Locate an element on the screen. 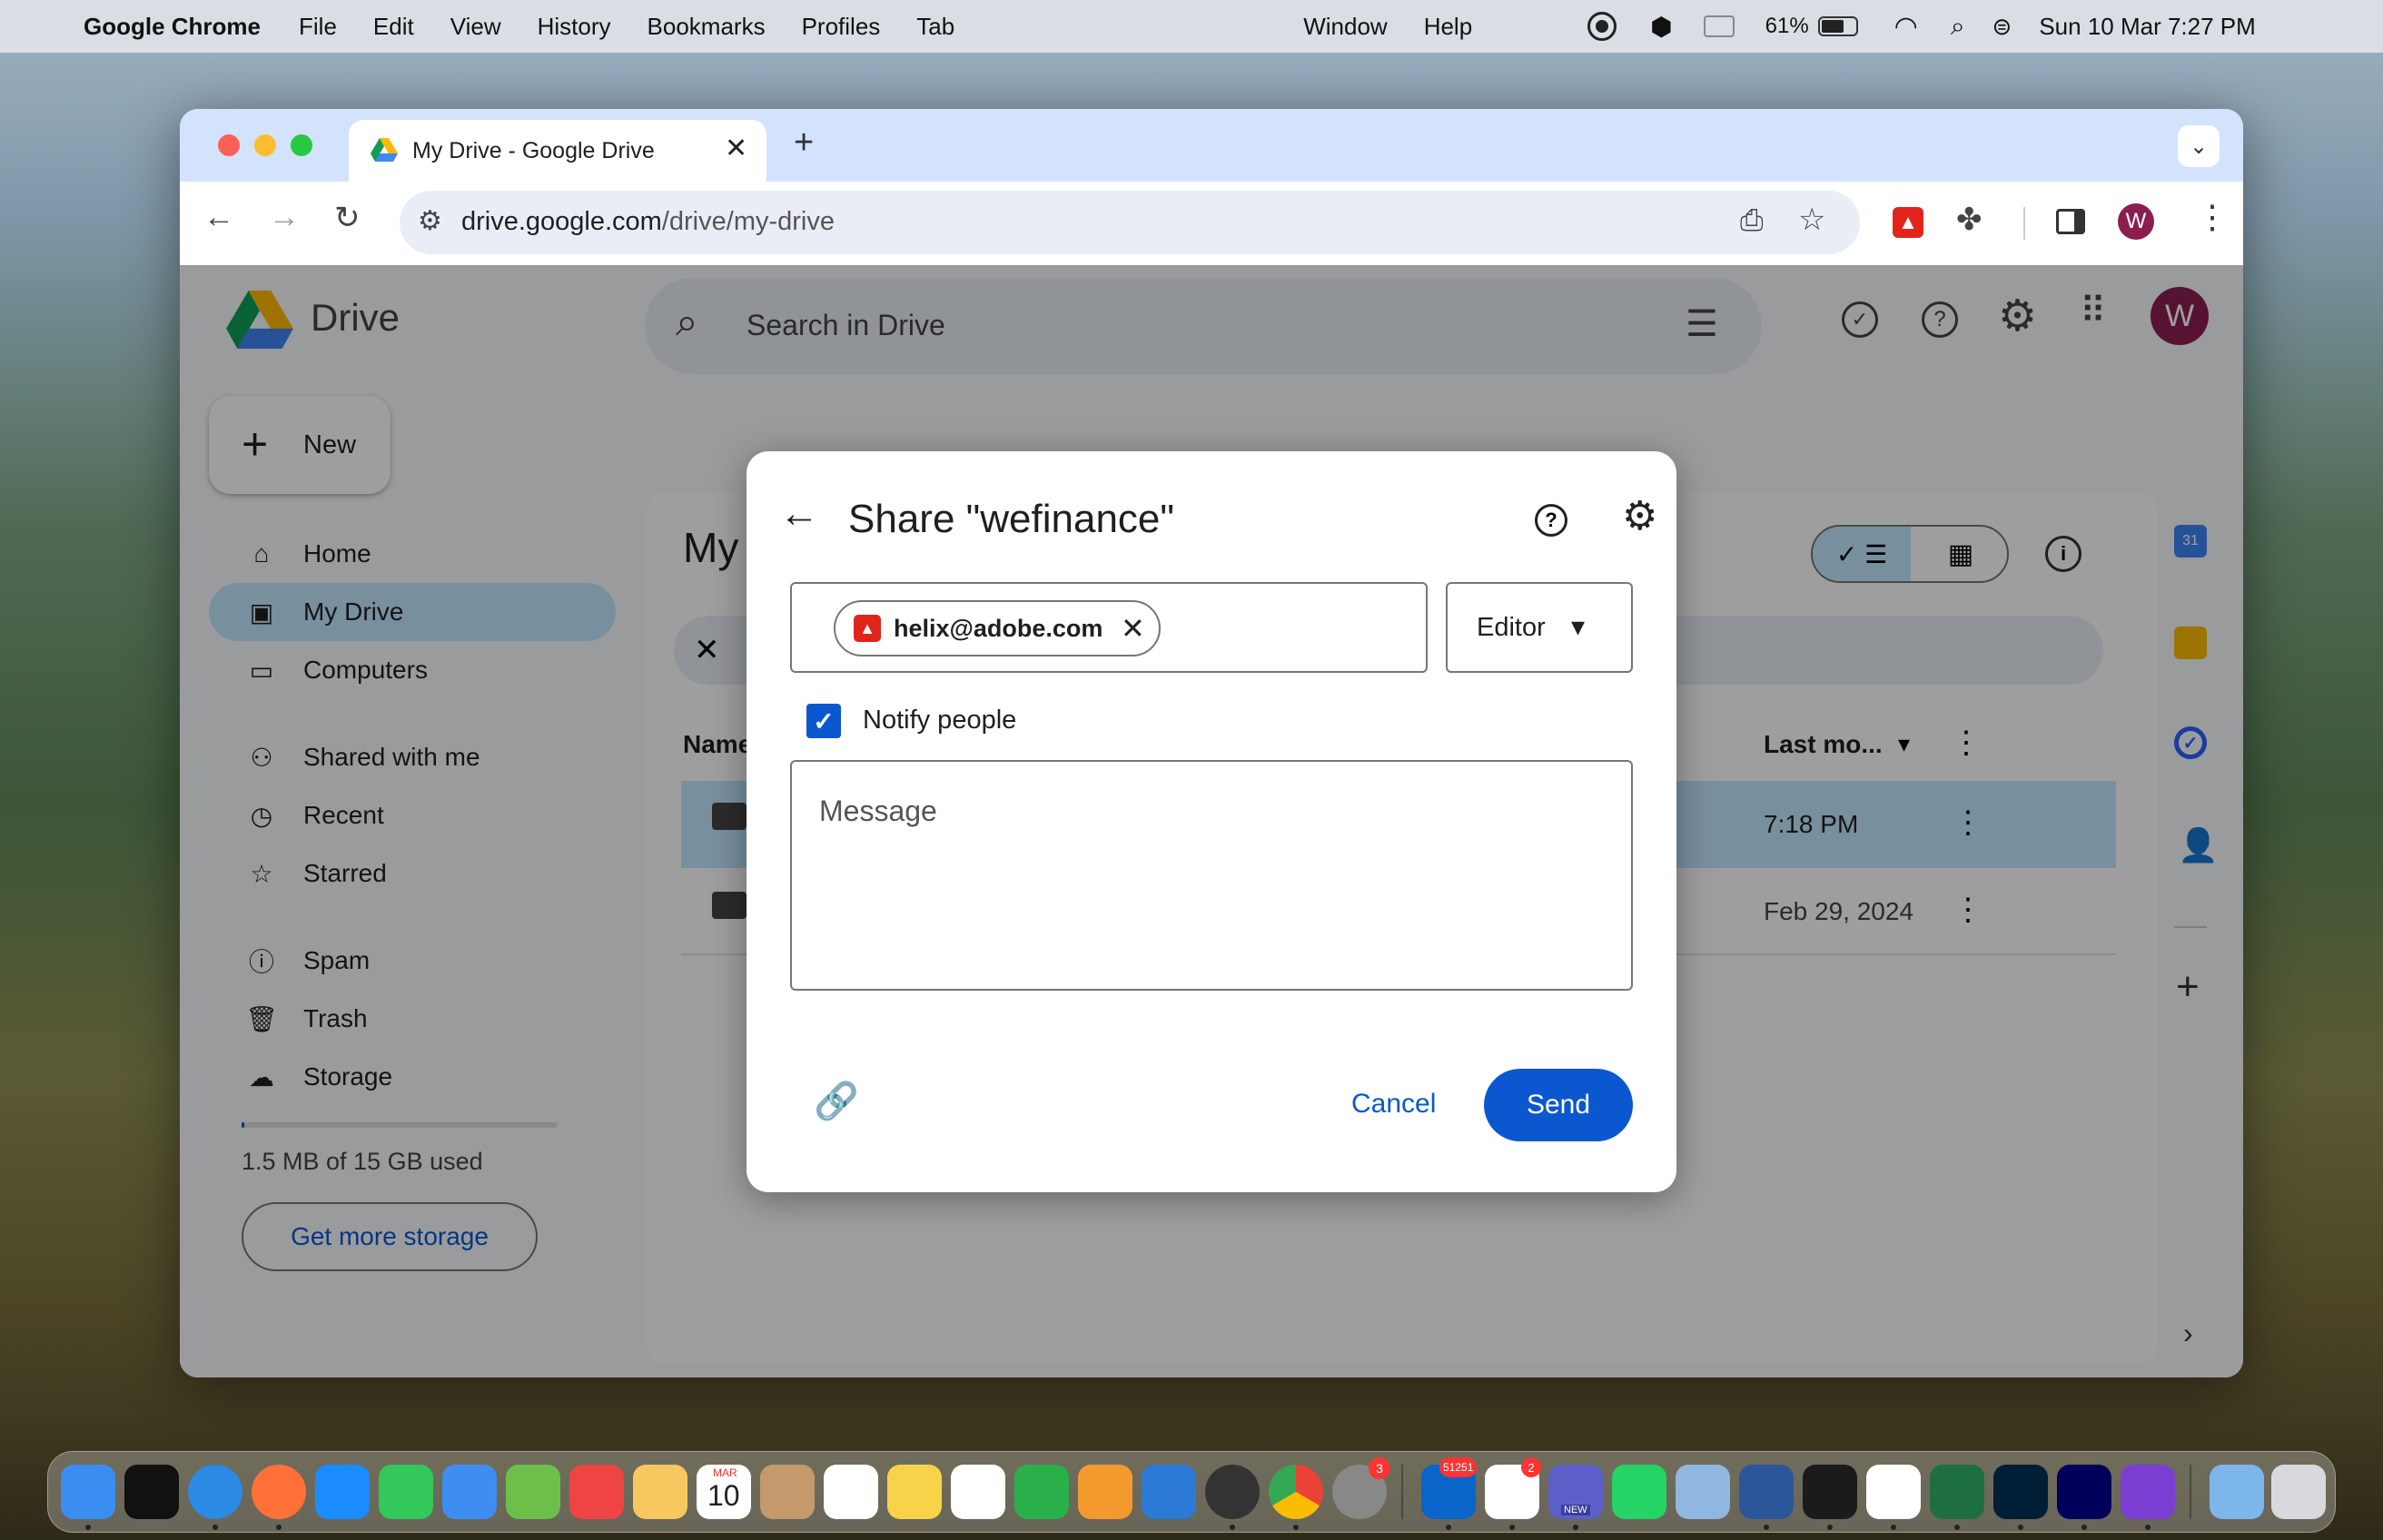  dock-calendar-month: MAR is located at coordinates (725, 1472).